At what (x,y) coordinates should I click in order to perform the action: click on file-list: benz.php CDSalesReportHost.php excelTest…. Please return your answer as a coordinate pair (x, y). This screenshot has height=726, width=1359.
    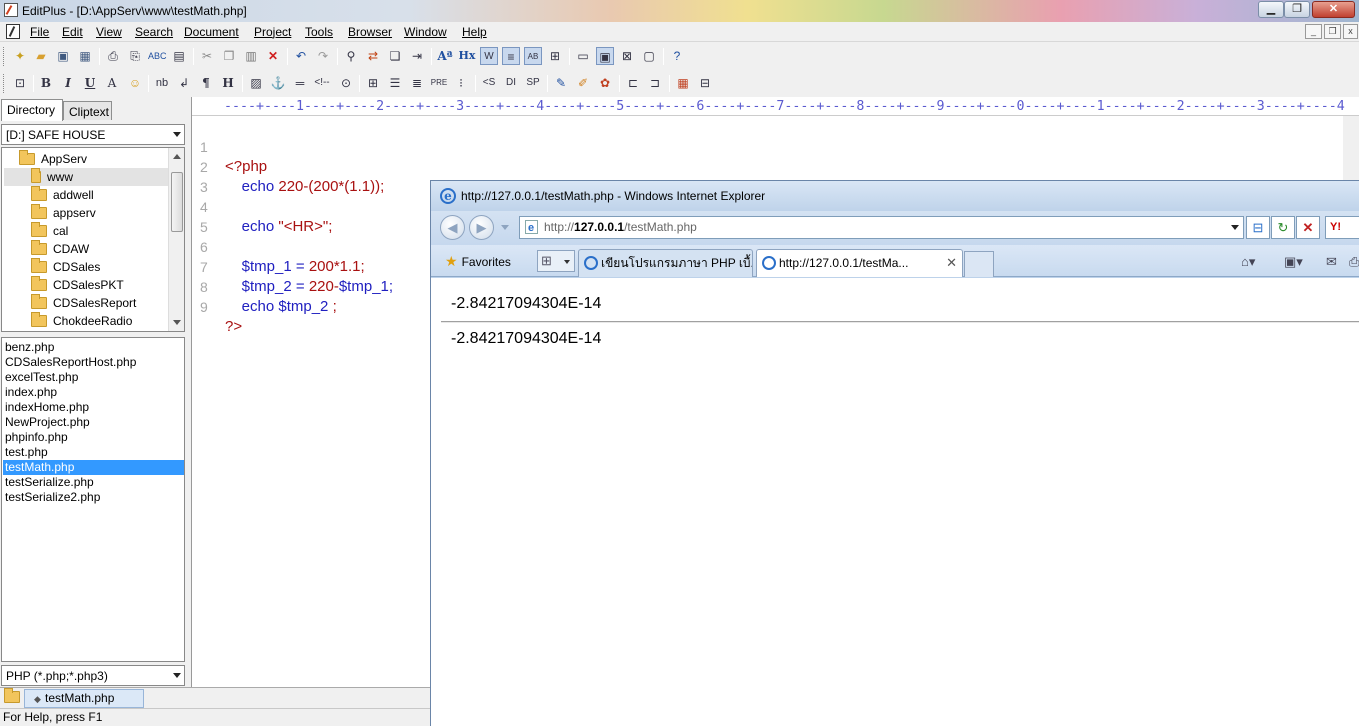
    Looking at the image, I should click on (93, 499).